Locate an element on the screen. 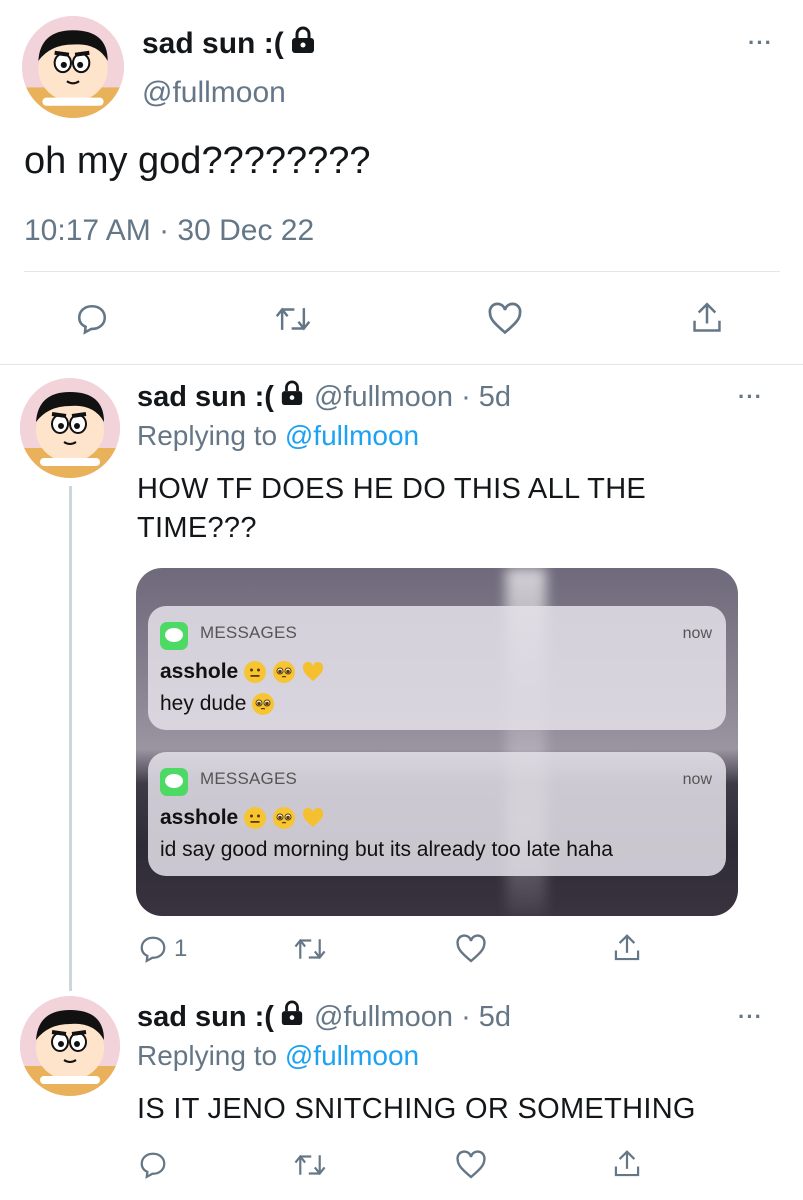 The image size is (803, 1200). reply-button: 1 is located at coordinates (162, 949).